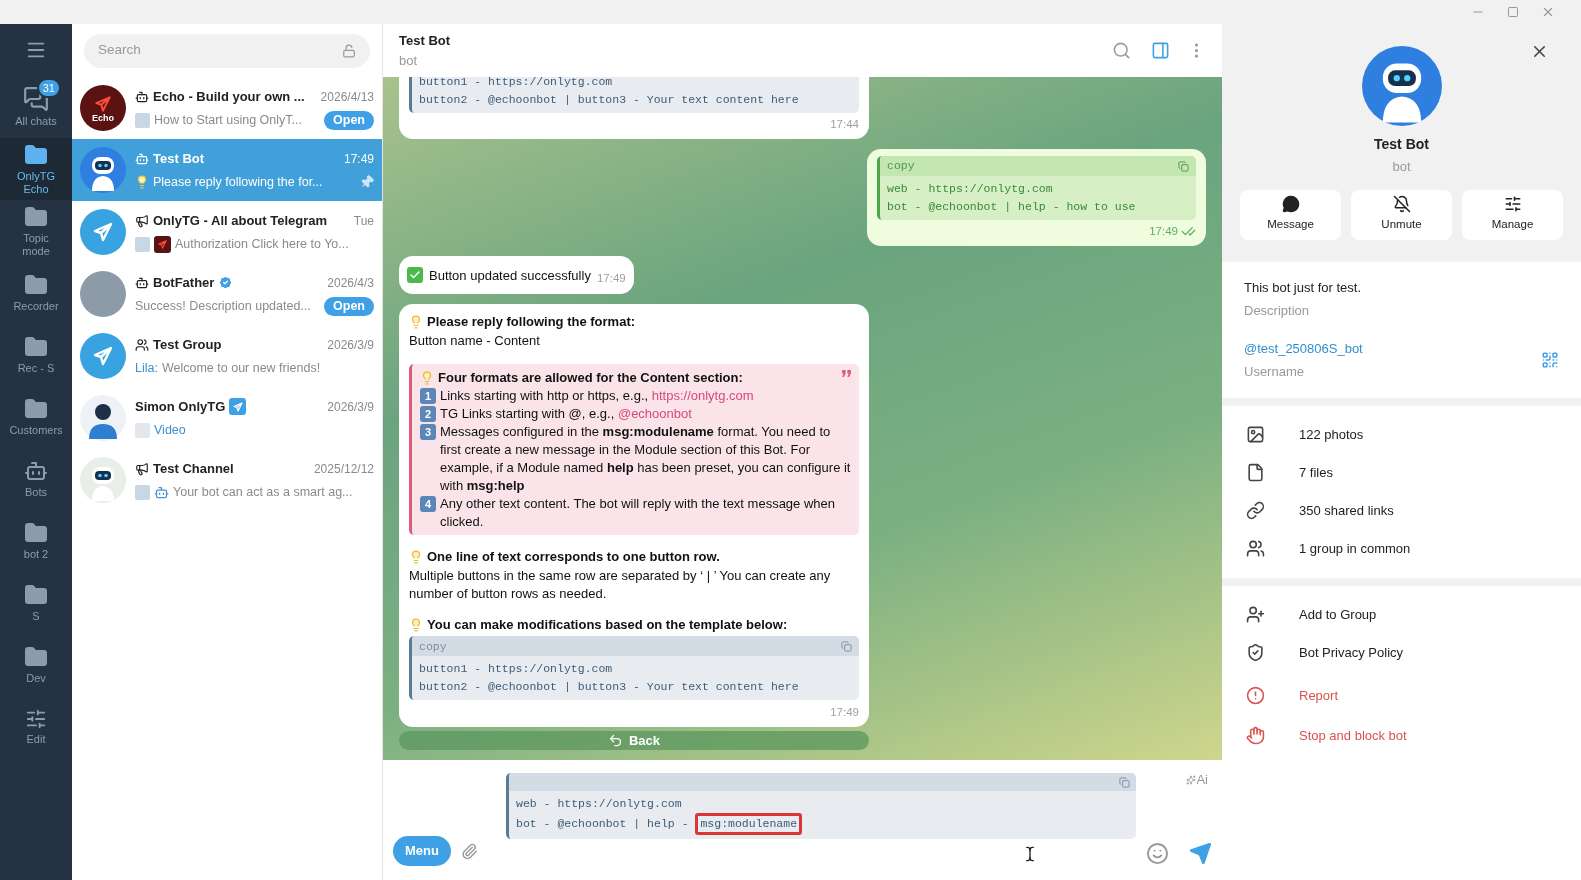 This screenshot has width=1581, height=880. I want to click on folder-tab: Bots, so click(36, 479).